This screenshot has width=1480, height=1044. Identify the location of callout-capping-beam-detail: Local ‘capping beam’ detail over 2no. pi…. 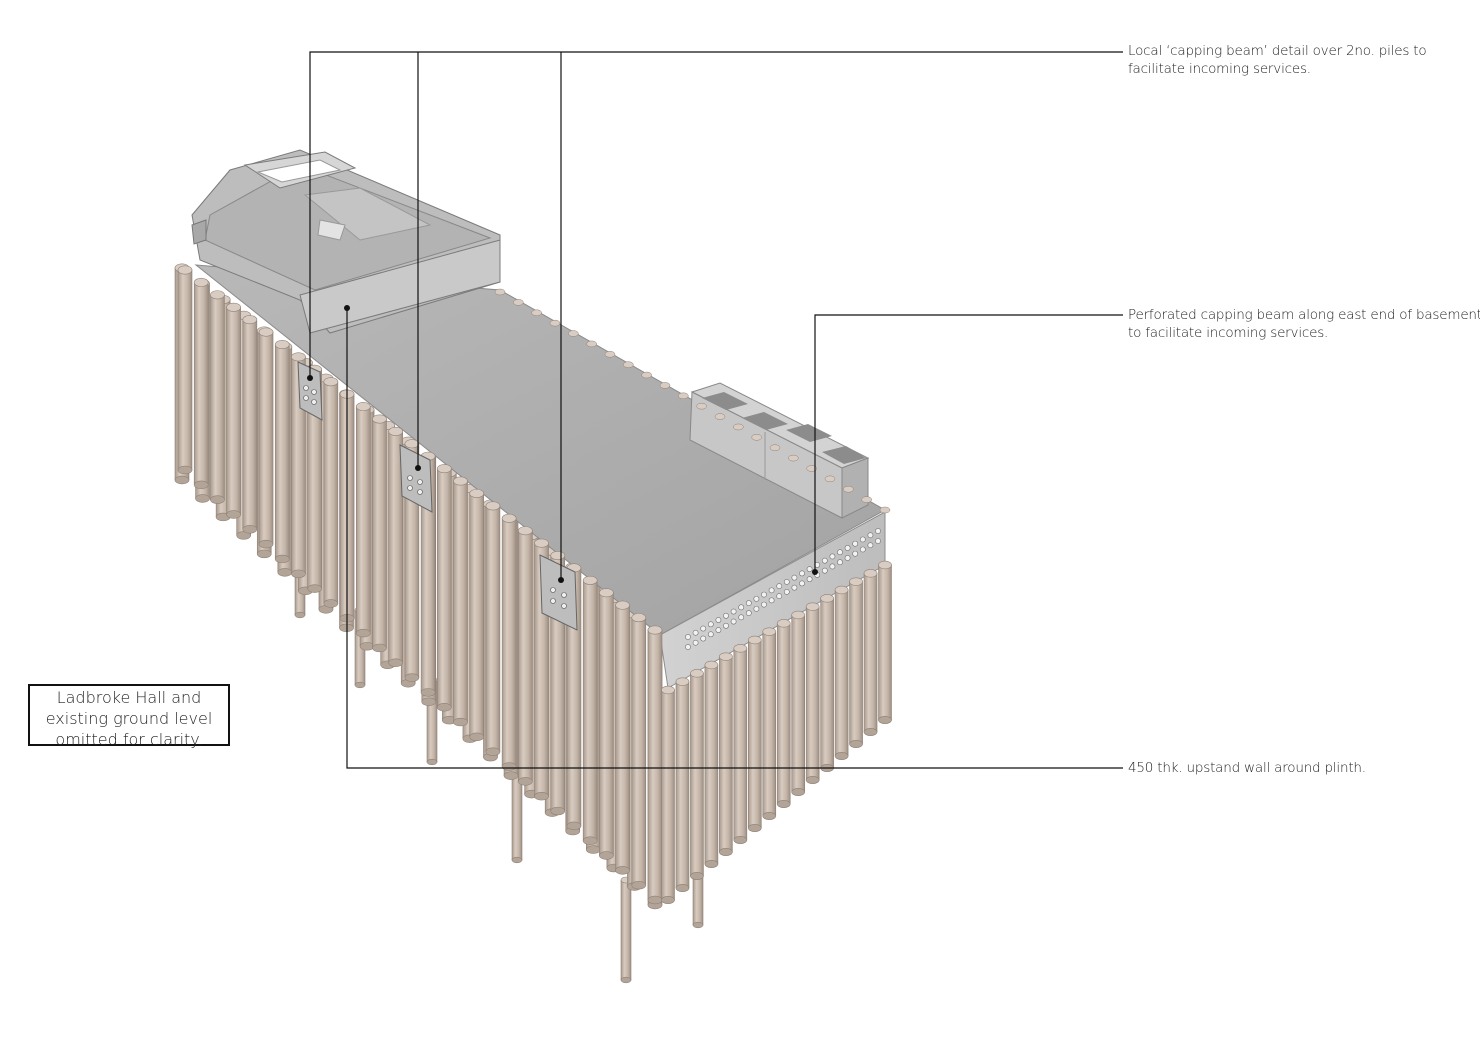
(1277, 60).